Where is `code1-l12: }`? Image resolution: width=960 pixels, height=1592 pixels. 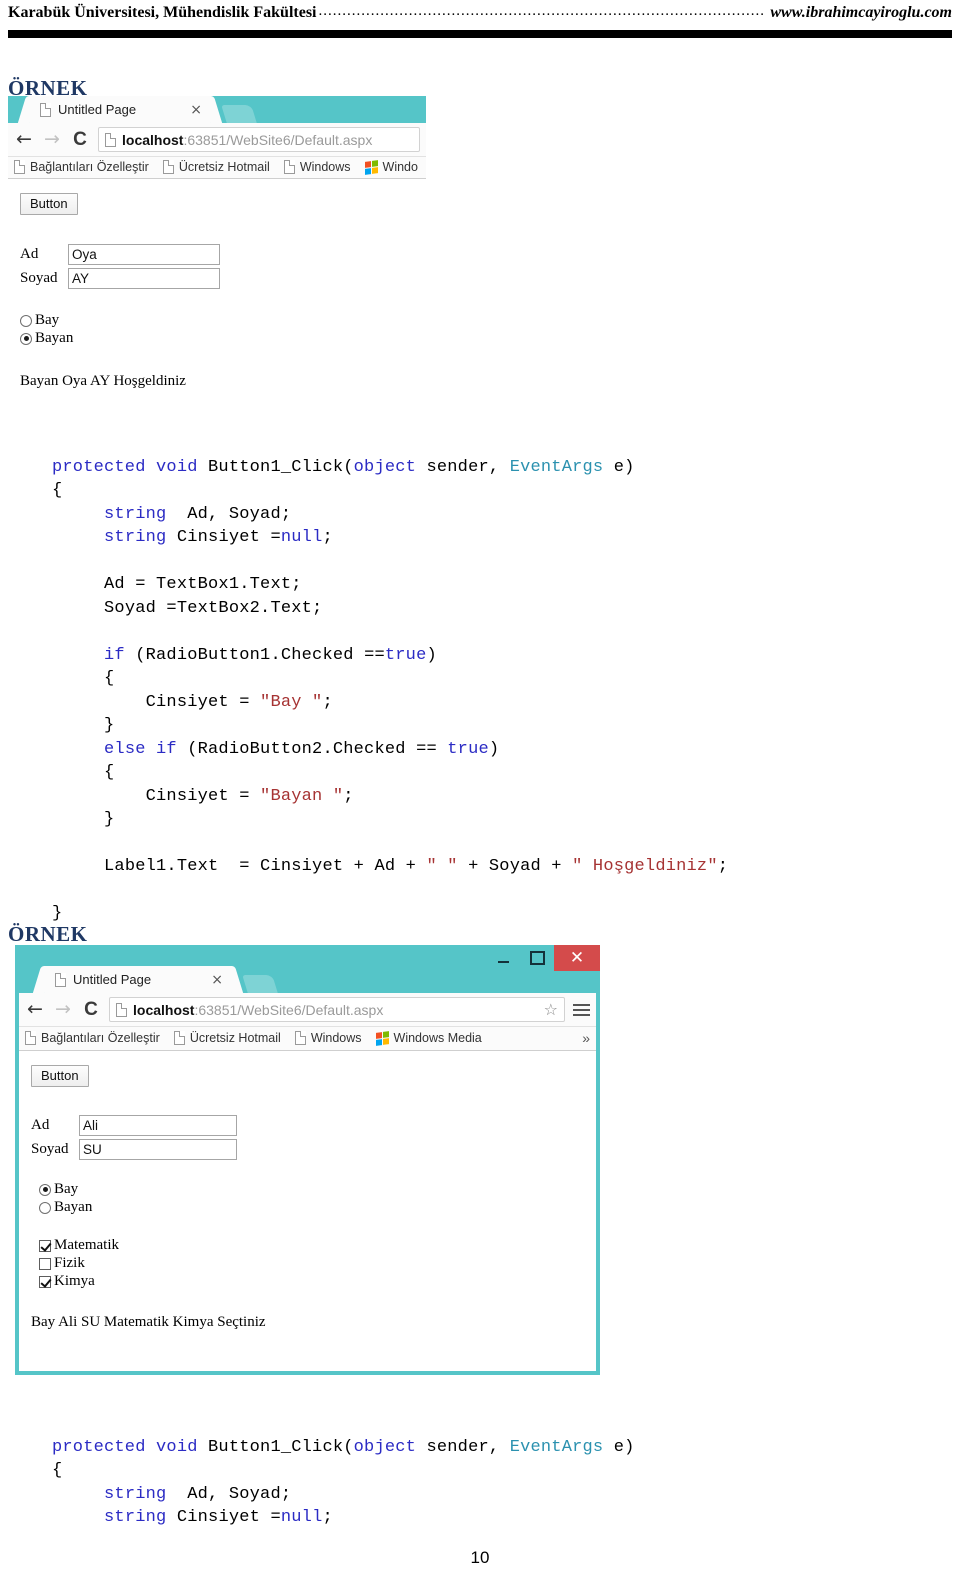
code1-l12: } is located at coordinates (109, 725).